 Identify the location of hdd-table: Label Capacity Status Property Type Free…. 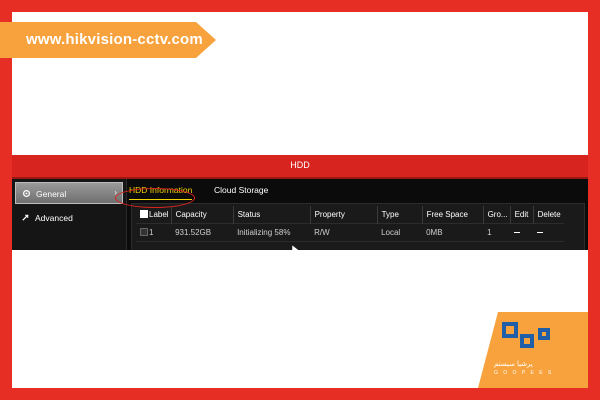
(350, 224).